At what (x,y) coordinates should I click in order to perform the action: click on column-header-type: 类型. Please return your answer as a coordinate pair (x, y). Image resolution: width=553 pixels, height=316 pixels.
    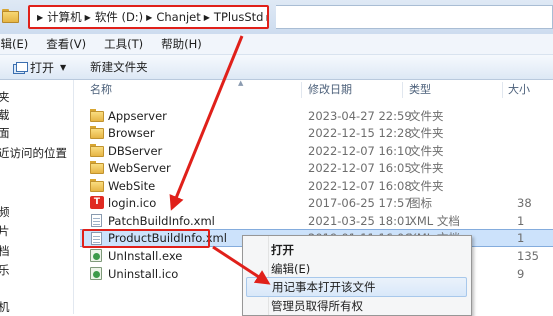
    Looking at the image, I should click on (420, 90).